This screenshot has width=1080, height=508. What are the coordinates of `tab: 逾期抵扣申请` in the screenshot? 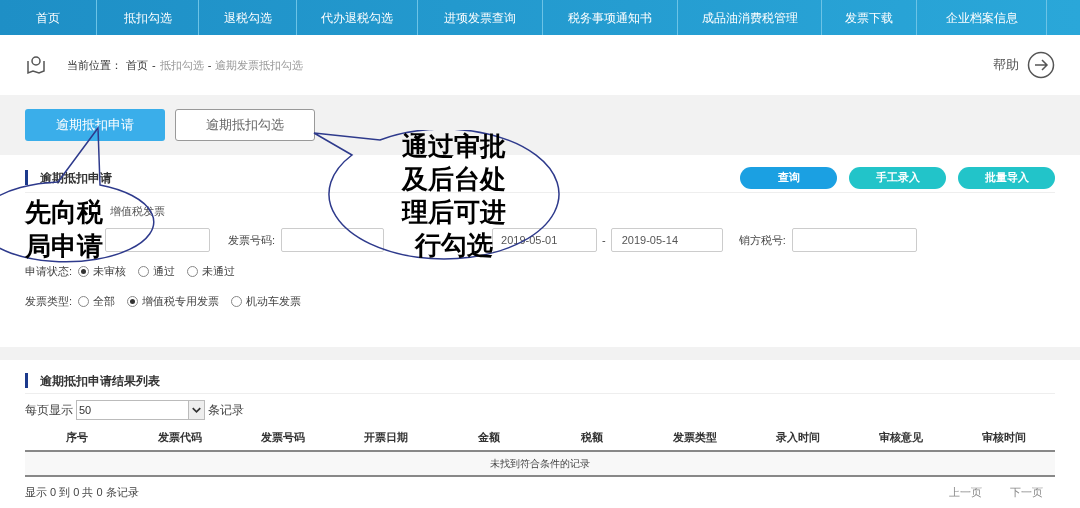 It's located at (95, 125).